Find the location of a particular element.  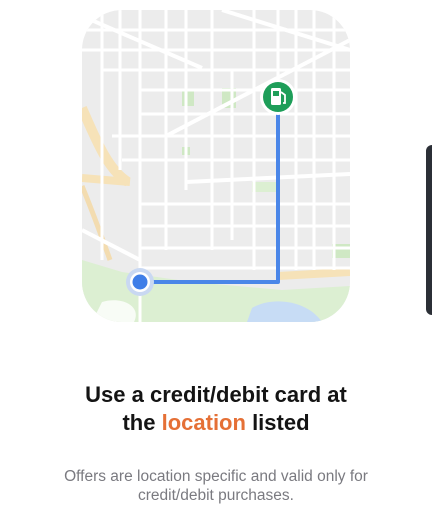

headline-listed: listed is located at coordinates (281, 422).